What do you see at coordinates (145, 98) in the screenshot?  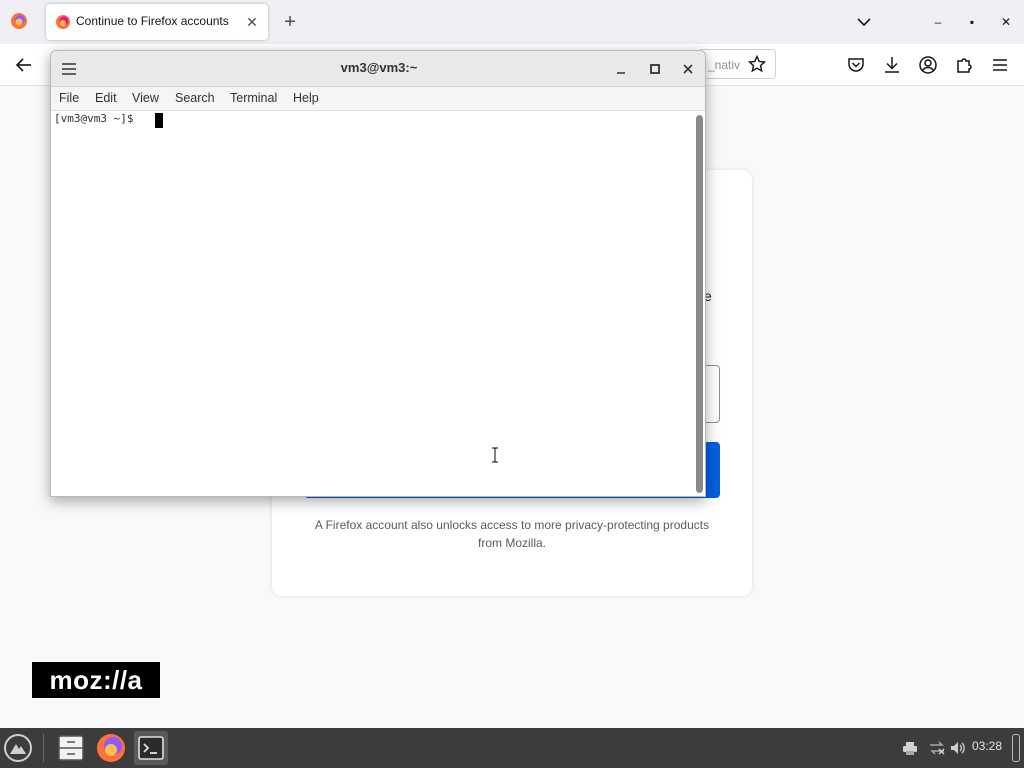 I see `menu-view: View` at bounding box center [145, 98].